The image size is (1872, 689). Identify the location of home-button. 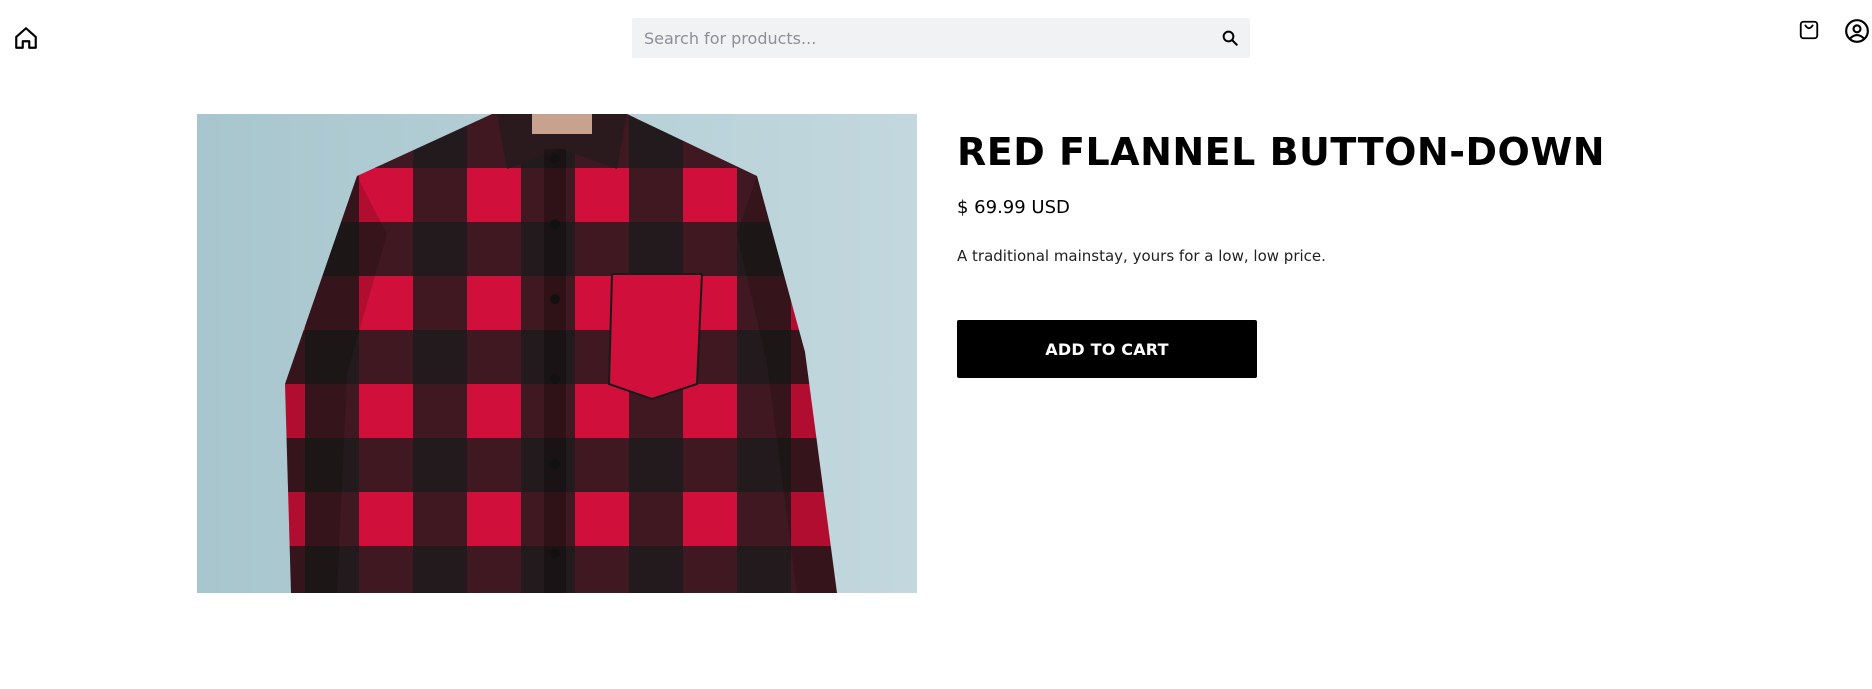
(26, 38).